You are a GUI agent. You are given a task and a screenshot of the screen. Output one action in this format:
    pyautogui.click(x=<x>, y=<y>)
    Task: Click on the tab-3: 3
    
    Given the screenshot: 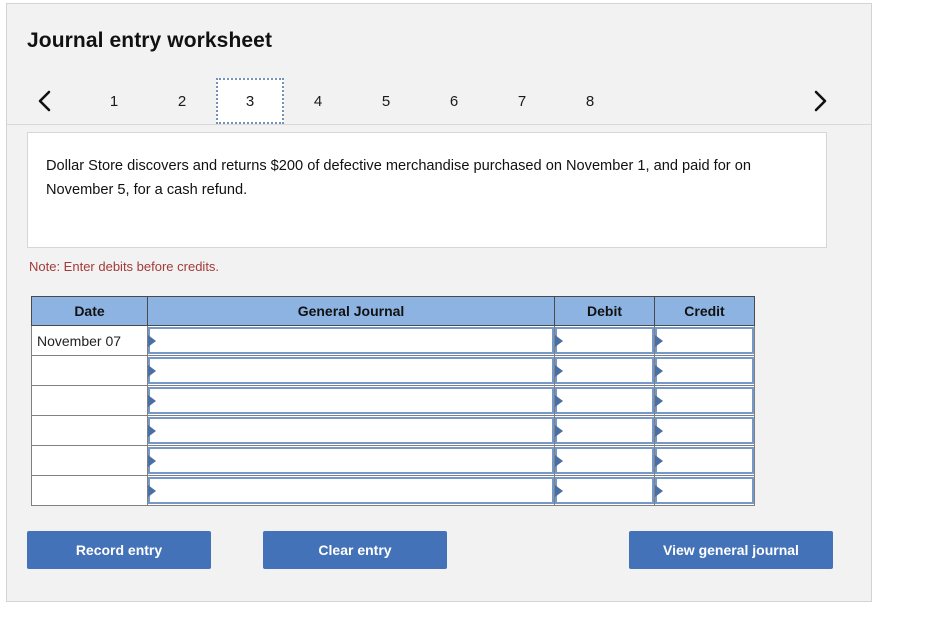 What is the action you would take?
    pyautogui.click(x=250, y=101)
    